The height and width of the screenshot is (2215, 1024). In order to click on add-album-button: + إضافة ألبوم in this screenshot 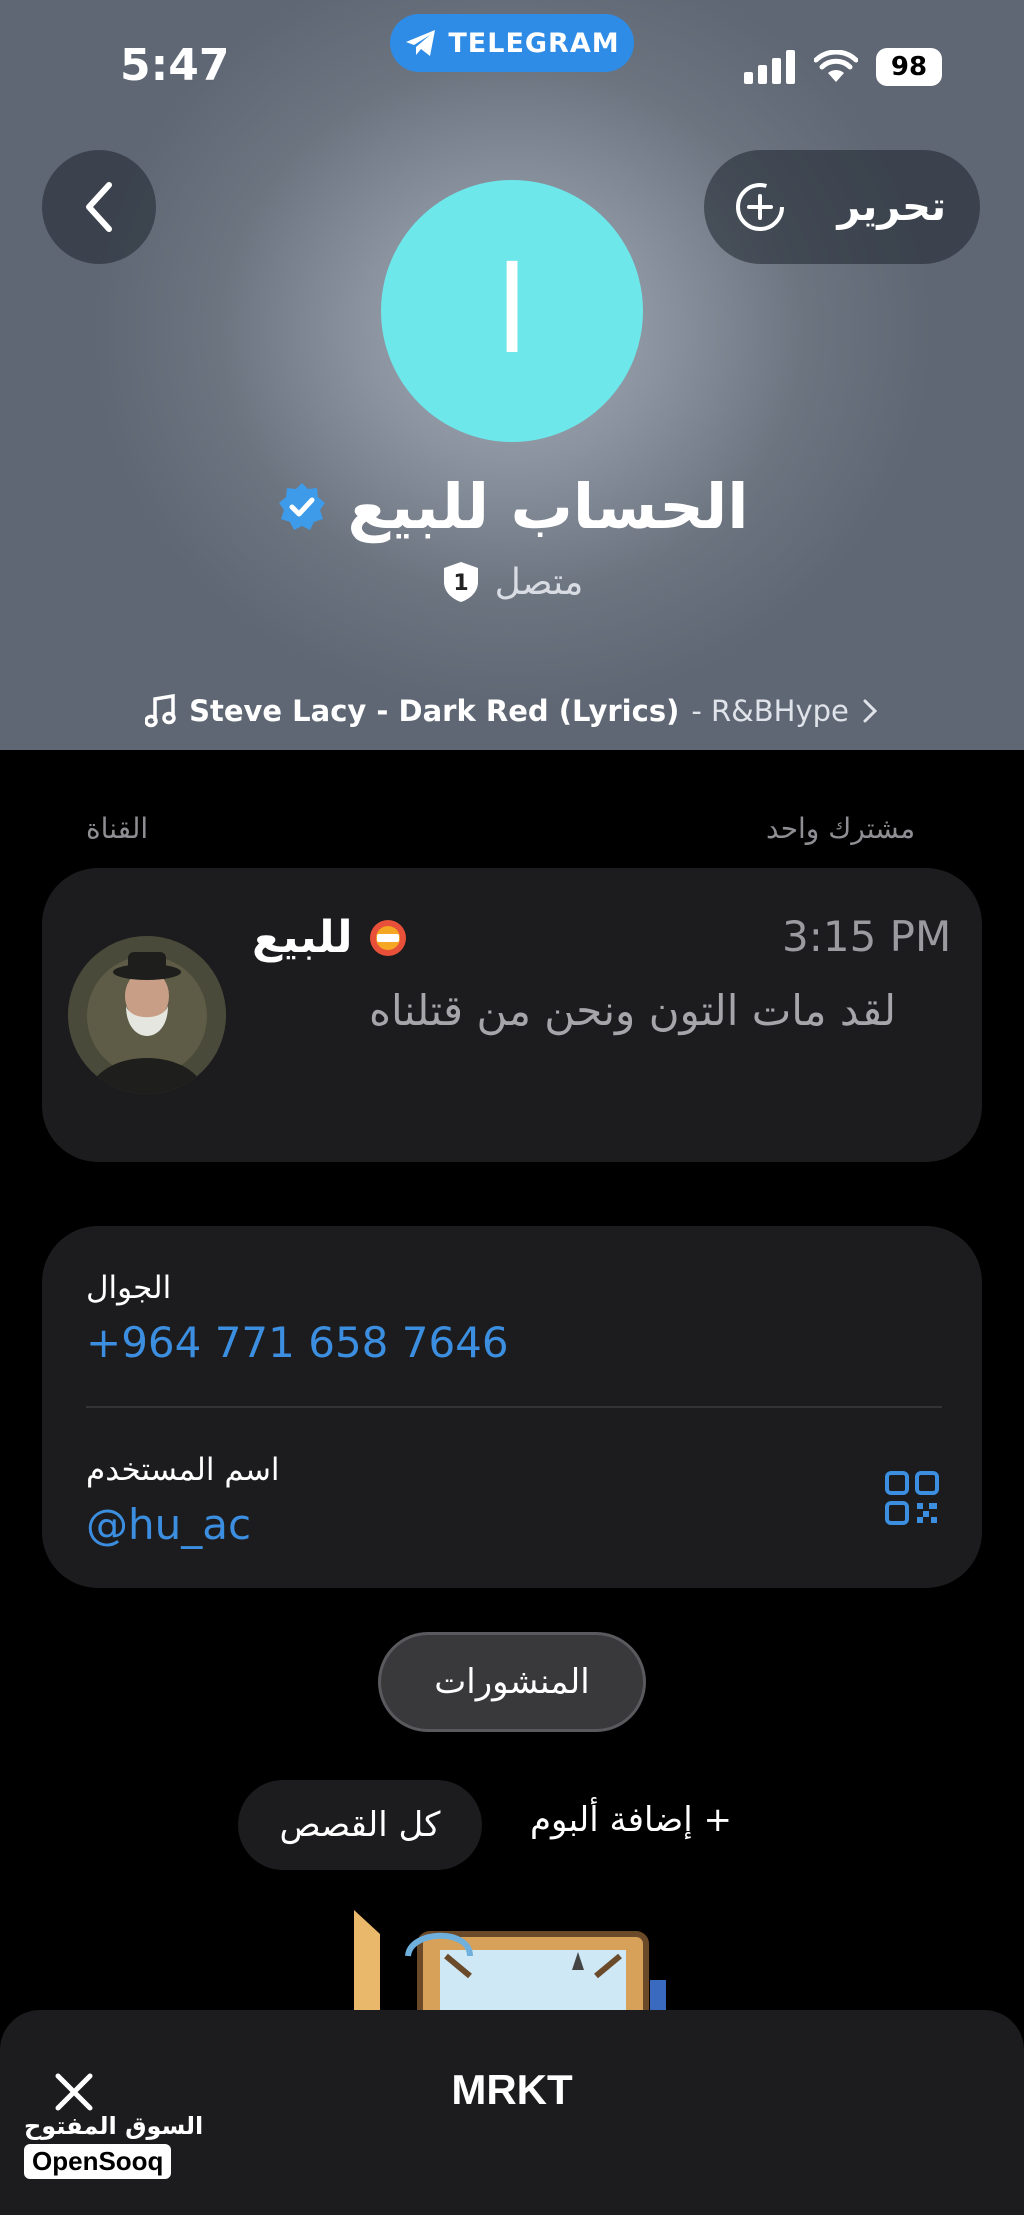, I will do `click(631, 1820)`.